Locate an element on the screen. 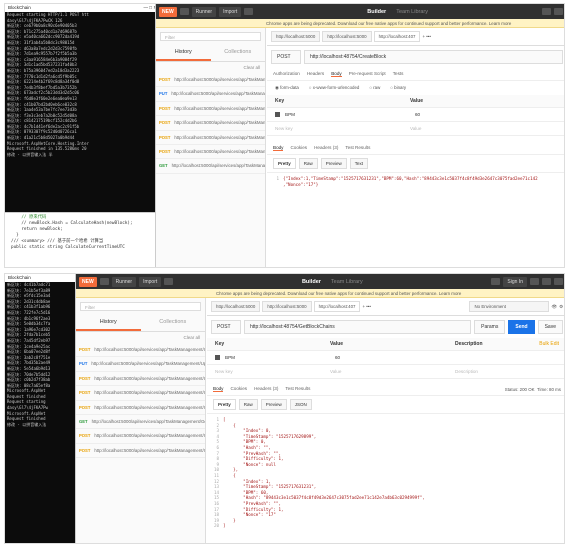 This screenshot has width=569, height=548. bulk-edit-link: Bulk Edit is located at coordinates (549, 344).